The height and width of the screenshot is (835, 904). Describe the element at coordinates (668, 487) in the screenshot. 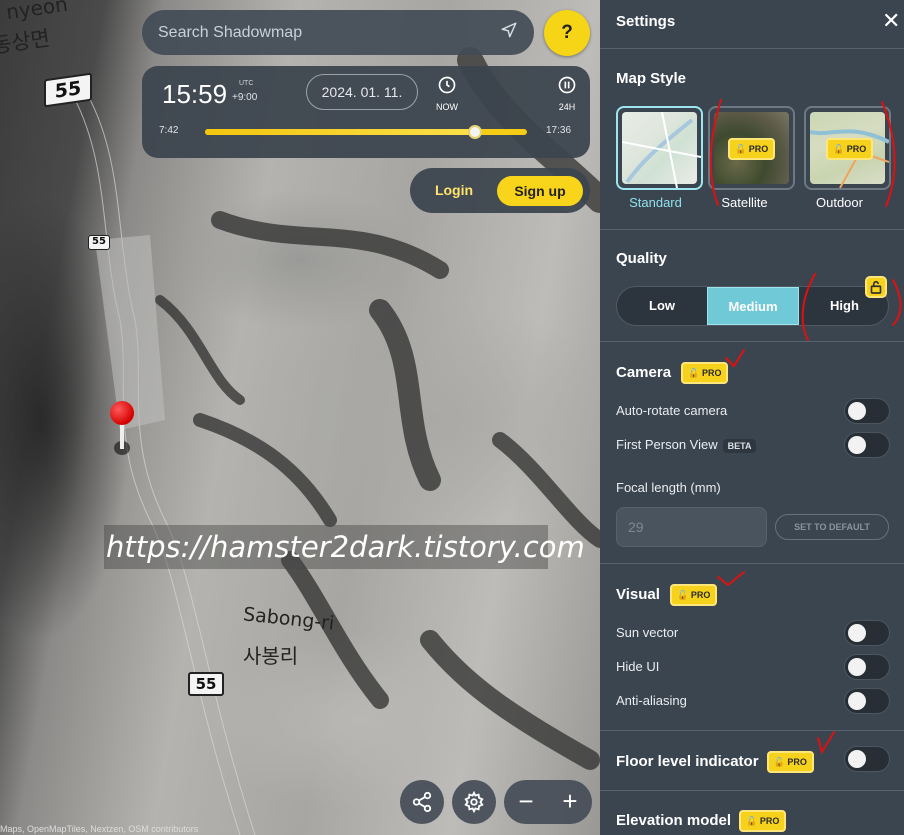

I see `focal-length-label: Focal length (mm)` at that location.